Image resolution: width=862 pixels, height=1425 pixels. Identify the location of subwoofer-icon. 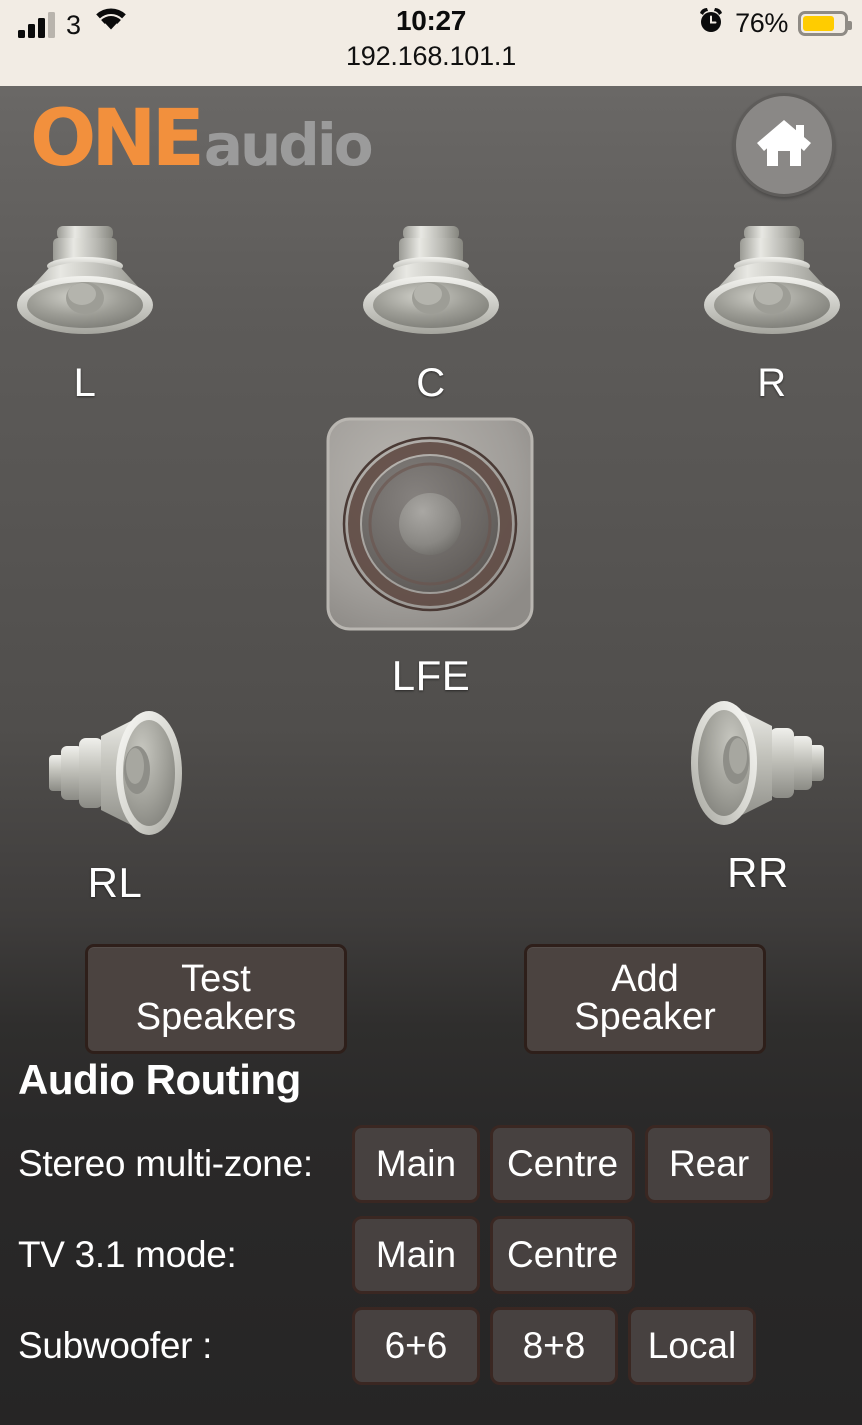
(430, 526).